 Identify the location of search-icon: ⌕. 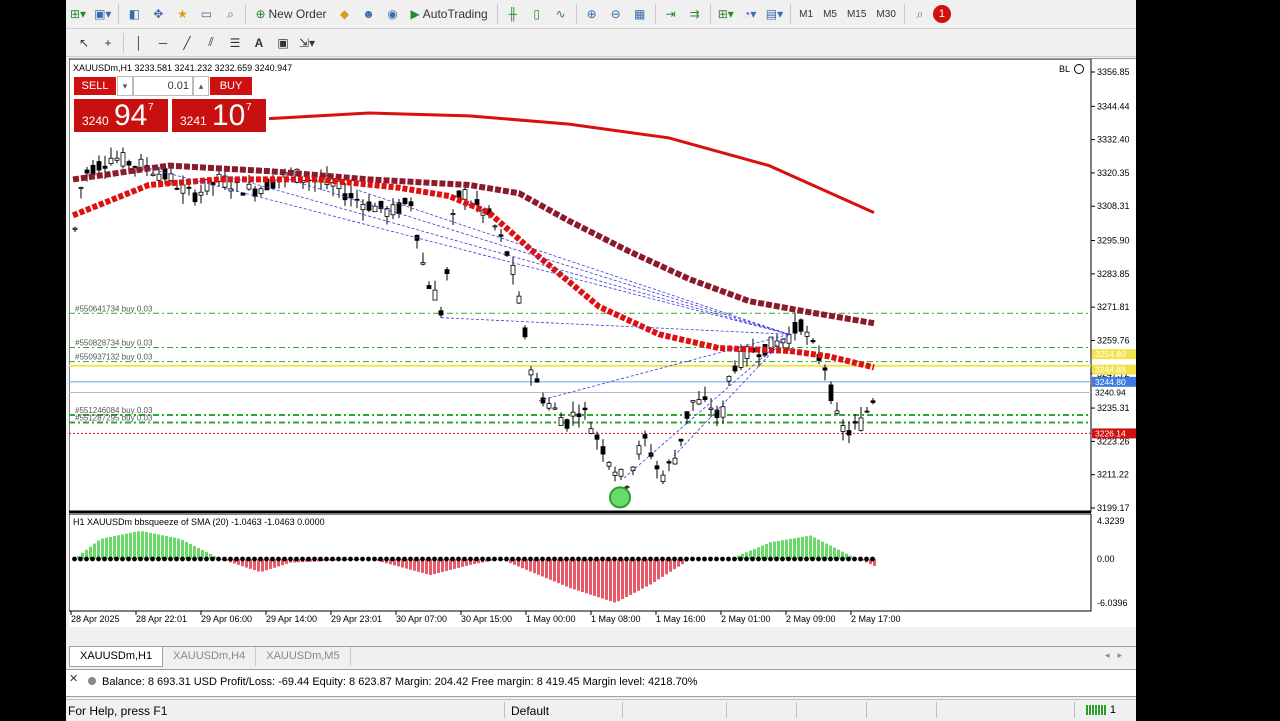
(920, 14).